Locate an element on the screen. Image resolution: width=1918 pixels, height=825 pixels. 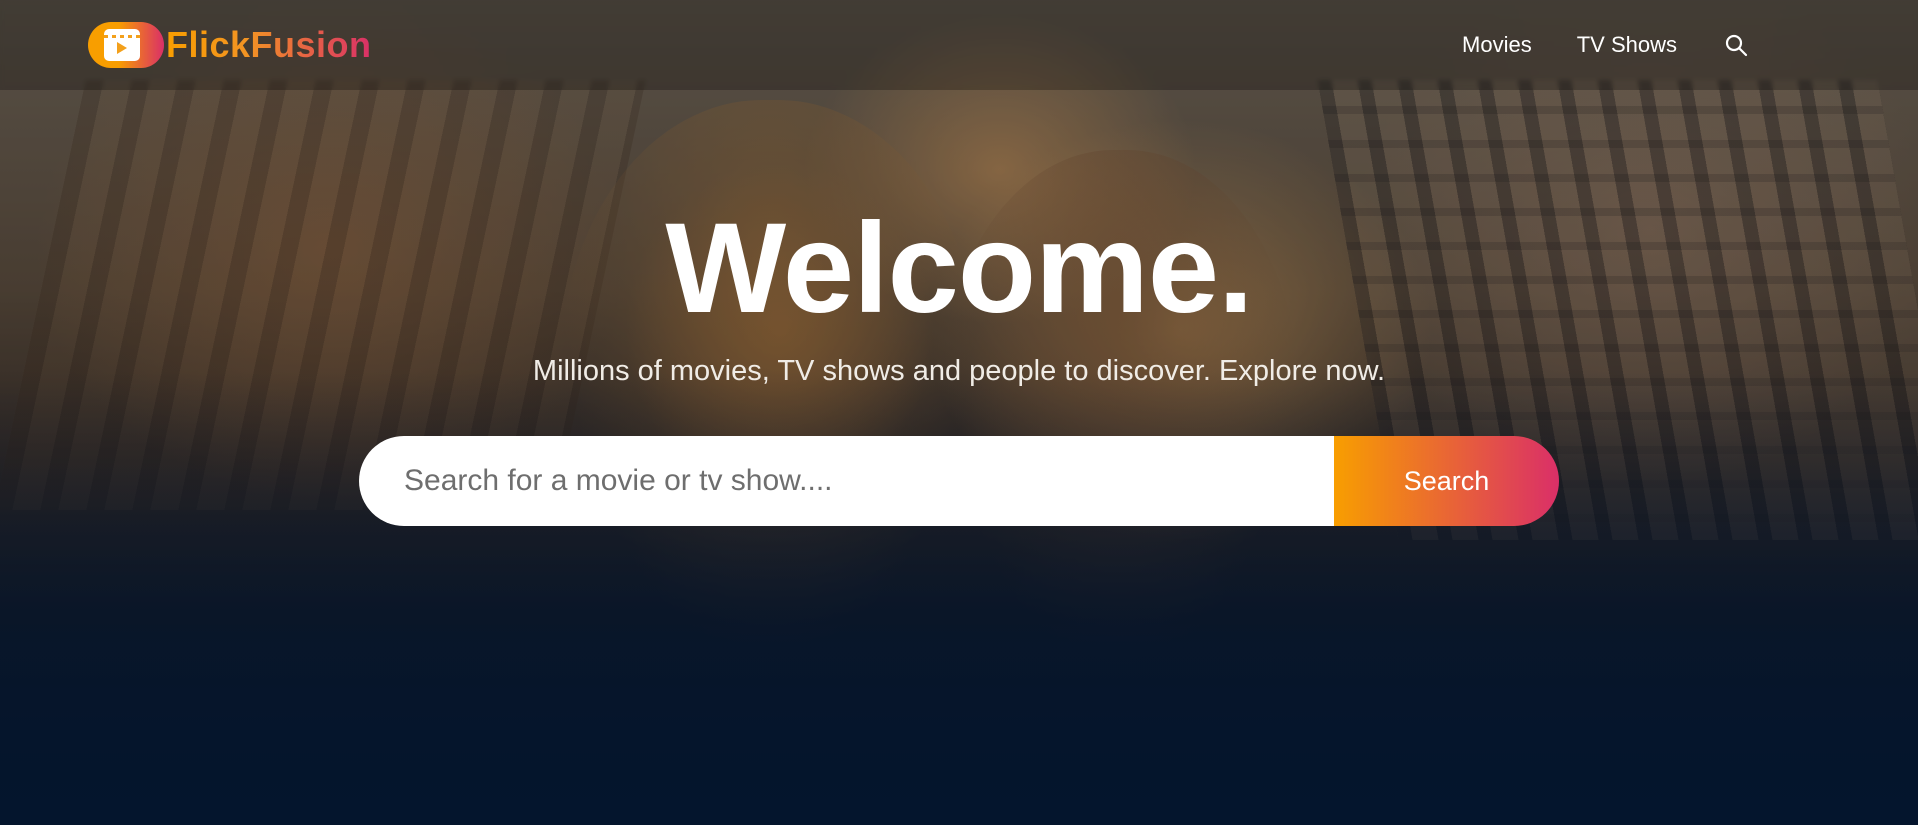
site-header: FlickFusion Movies TV Shows is located at coordinates (959, 45).